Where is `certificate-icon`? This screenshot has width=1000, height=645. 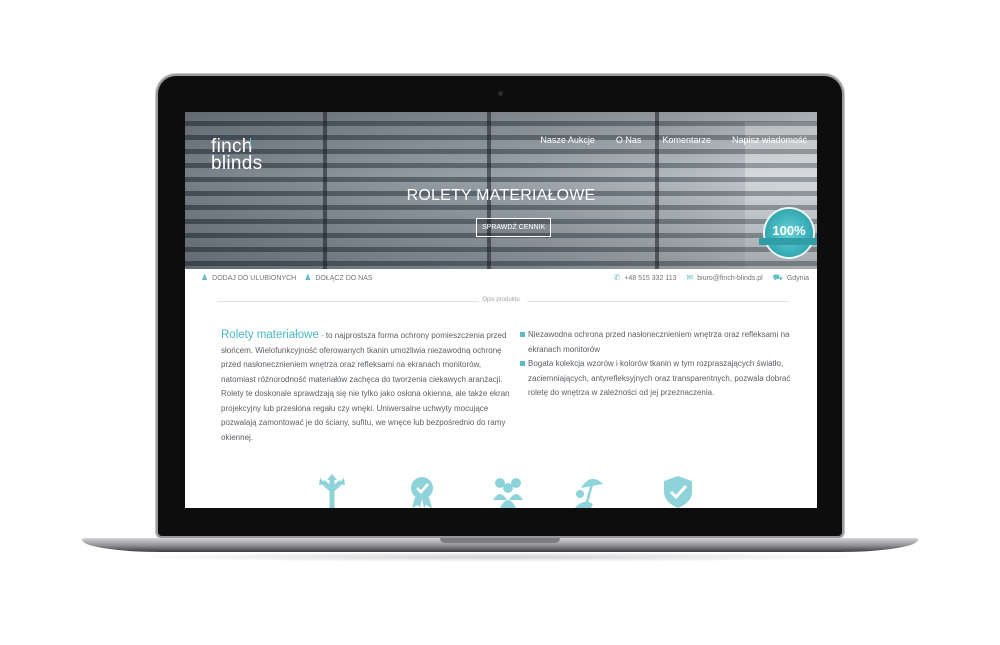
certificate-icon is located at coordinates (422, 492).